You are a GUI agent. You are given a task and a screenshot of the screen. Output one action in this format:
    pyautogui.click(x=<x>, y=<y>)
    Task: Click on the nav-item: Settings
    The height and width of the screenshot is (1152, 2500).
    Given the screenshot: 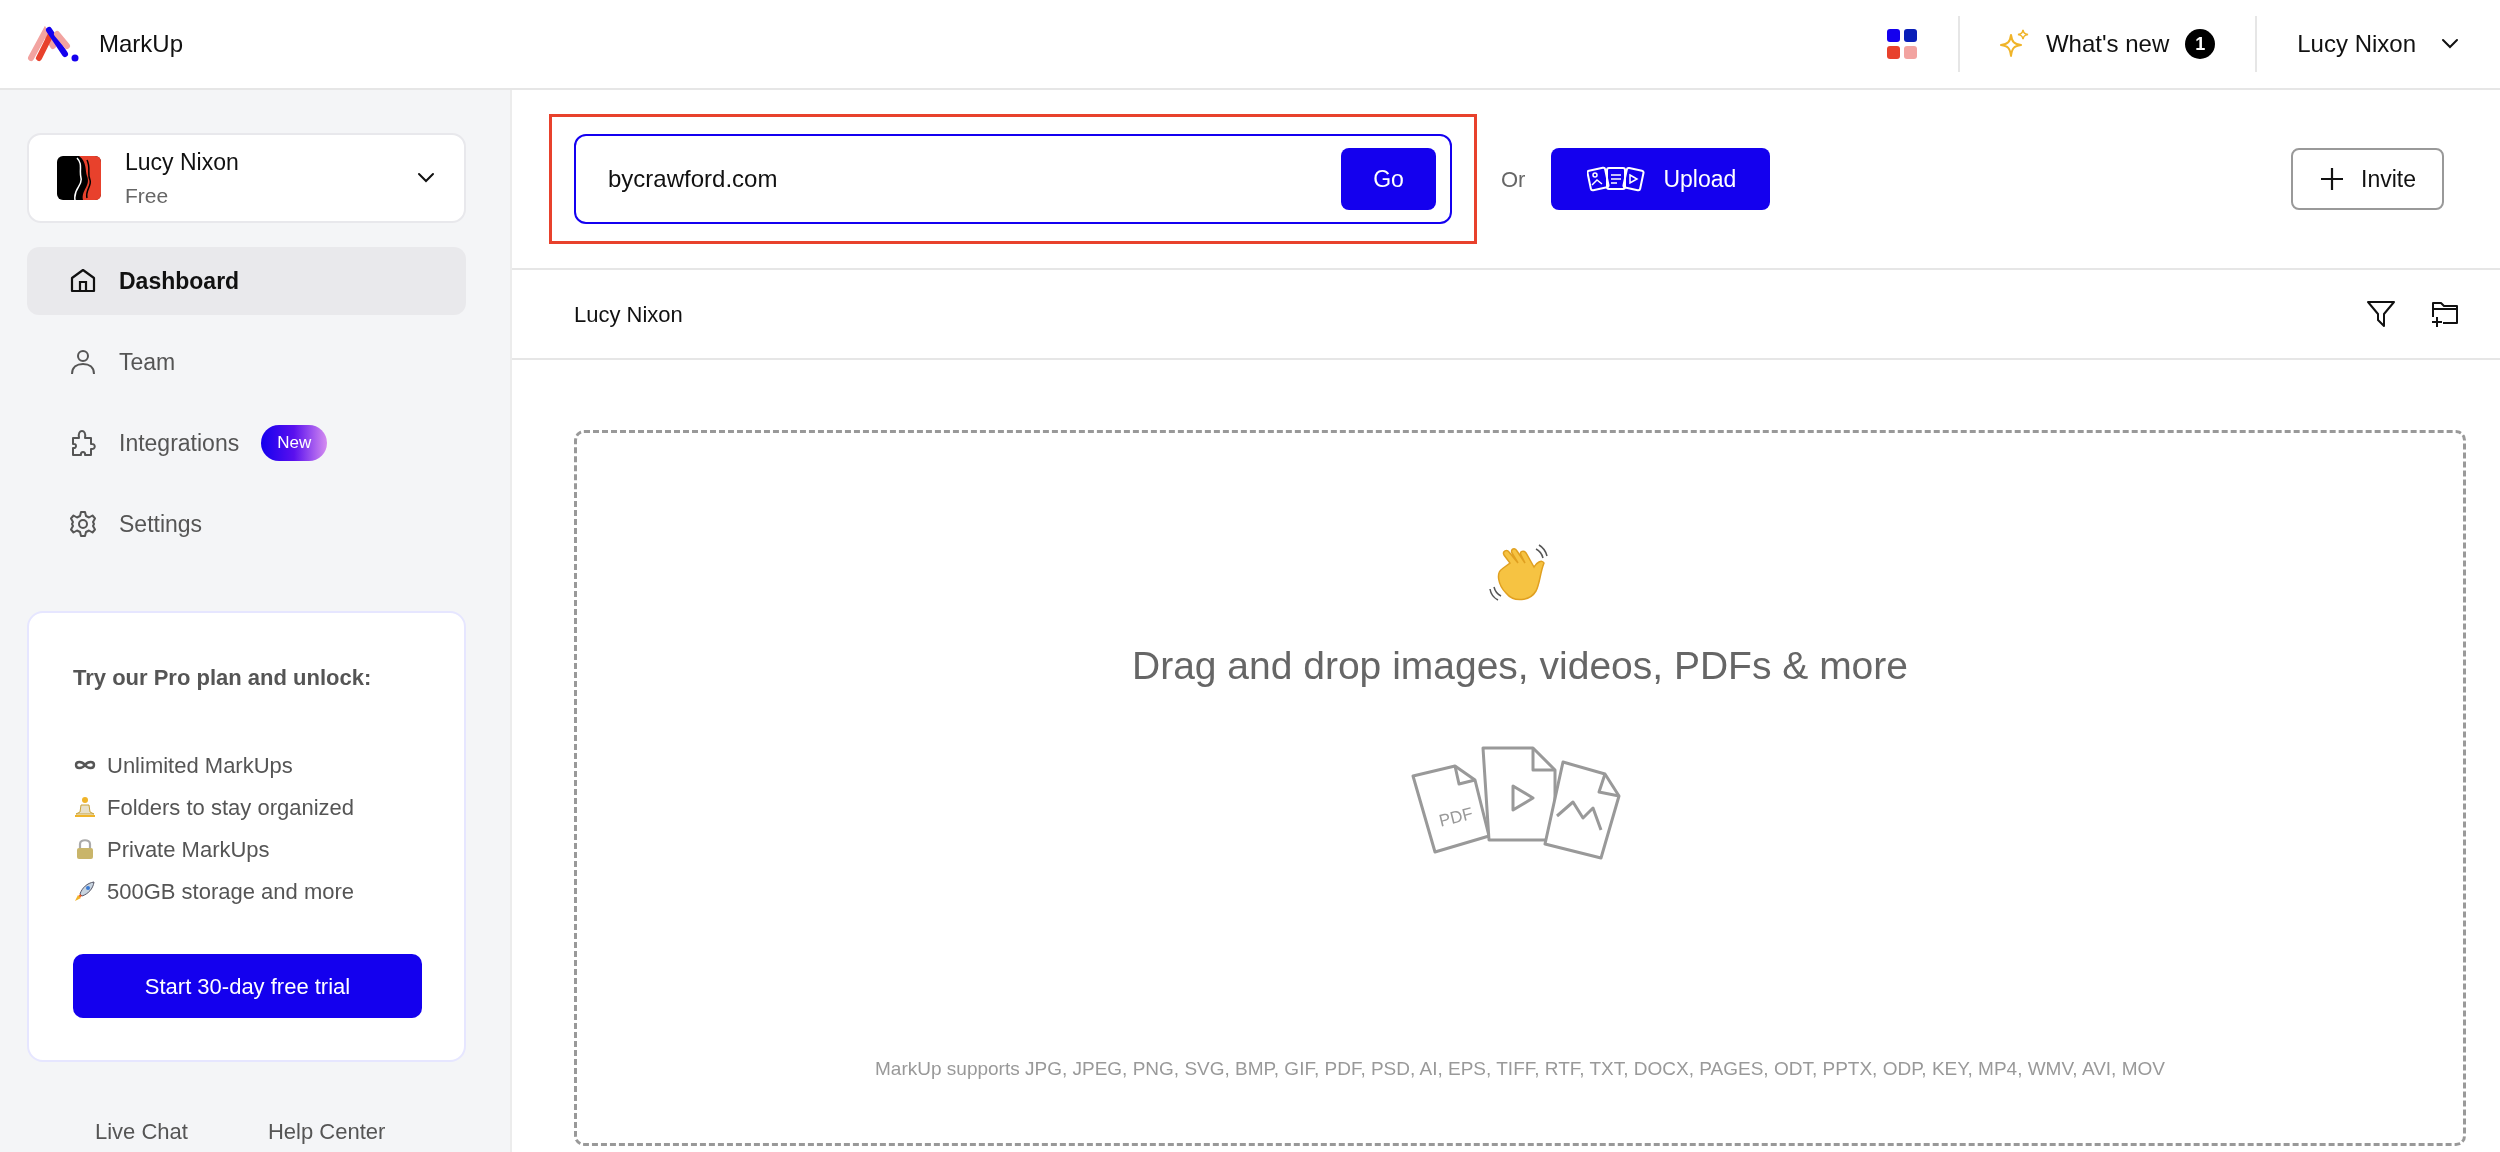 What is the action you would take?
    pyautogui.click(x=246, y=524)
    